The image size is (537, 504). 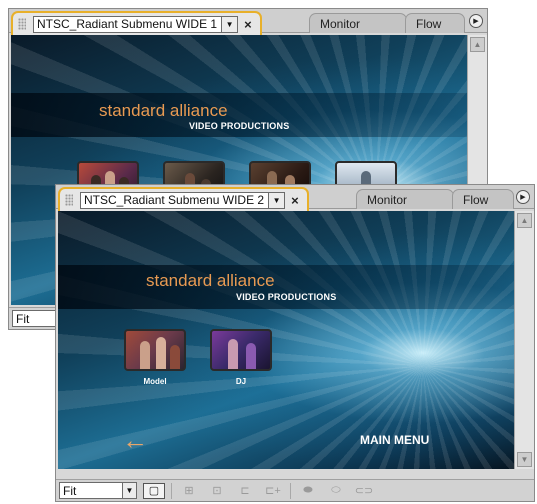 I want to click on menu-selector-value: NTSC_Radiant Submenu WIDE 2, so click(x=174, y=200).